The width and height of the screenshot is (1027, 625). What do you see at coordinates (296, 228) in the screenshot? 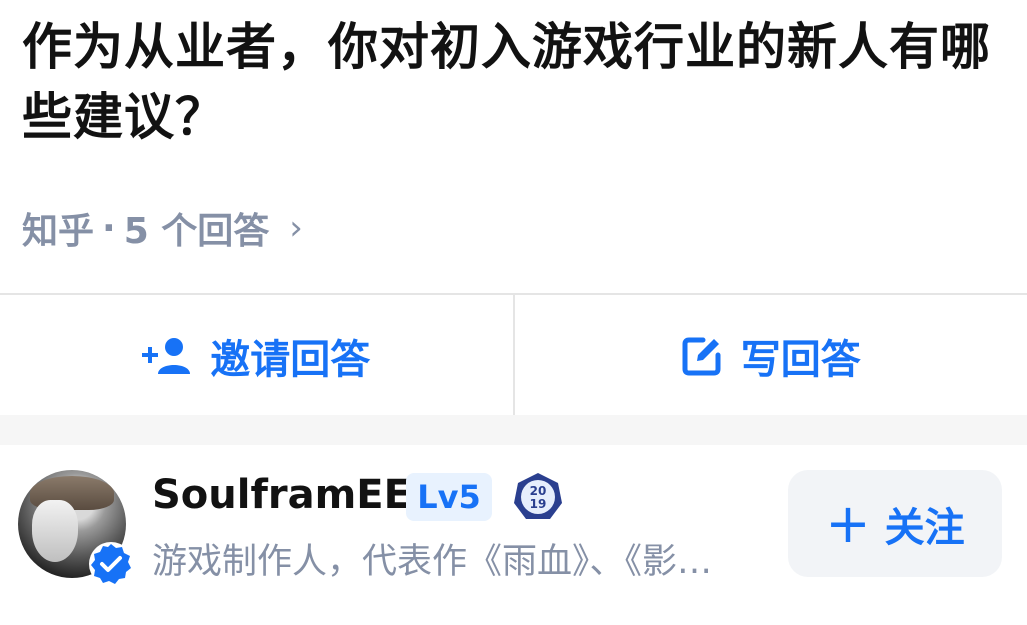
I see `chevron-right-icon: ›` at bounding box center [296, 228].